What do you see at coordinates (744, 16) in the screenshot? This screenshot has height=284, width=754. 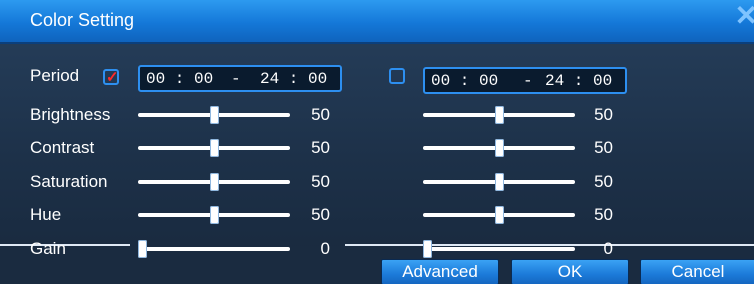 I see `close-icon: ✕` at bounding box center [744, 16].